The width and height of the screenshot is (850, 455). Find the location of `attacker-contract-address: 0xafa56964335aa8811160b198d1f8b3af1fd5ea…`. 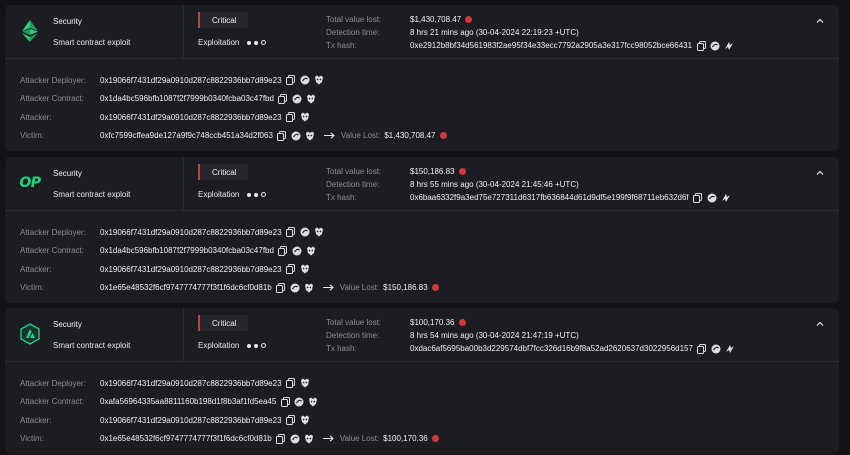

attacker-contract-address: 0xafa56964335aa8811160b198d1f8b3af1fd5ea… is located at coordinates (188, 401).